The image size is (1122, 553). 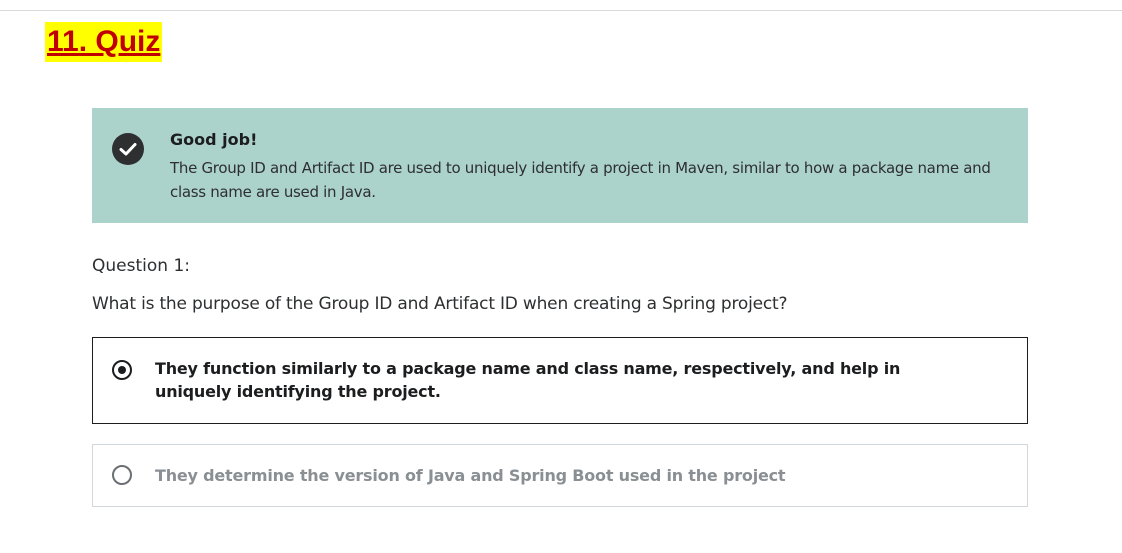 What do you see at coordinates (122, 475) in the screenshot?
I see `radio-unselected-icon` at bounding box center [122, 475].